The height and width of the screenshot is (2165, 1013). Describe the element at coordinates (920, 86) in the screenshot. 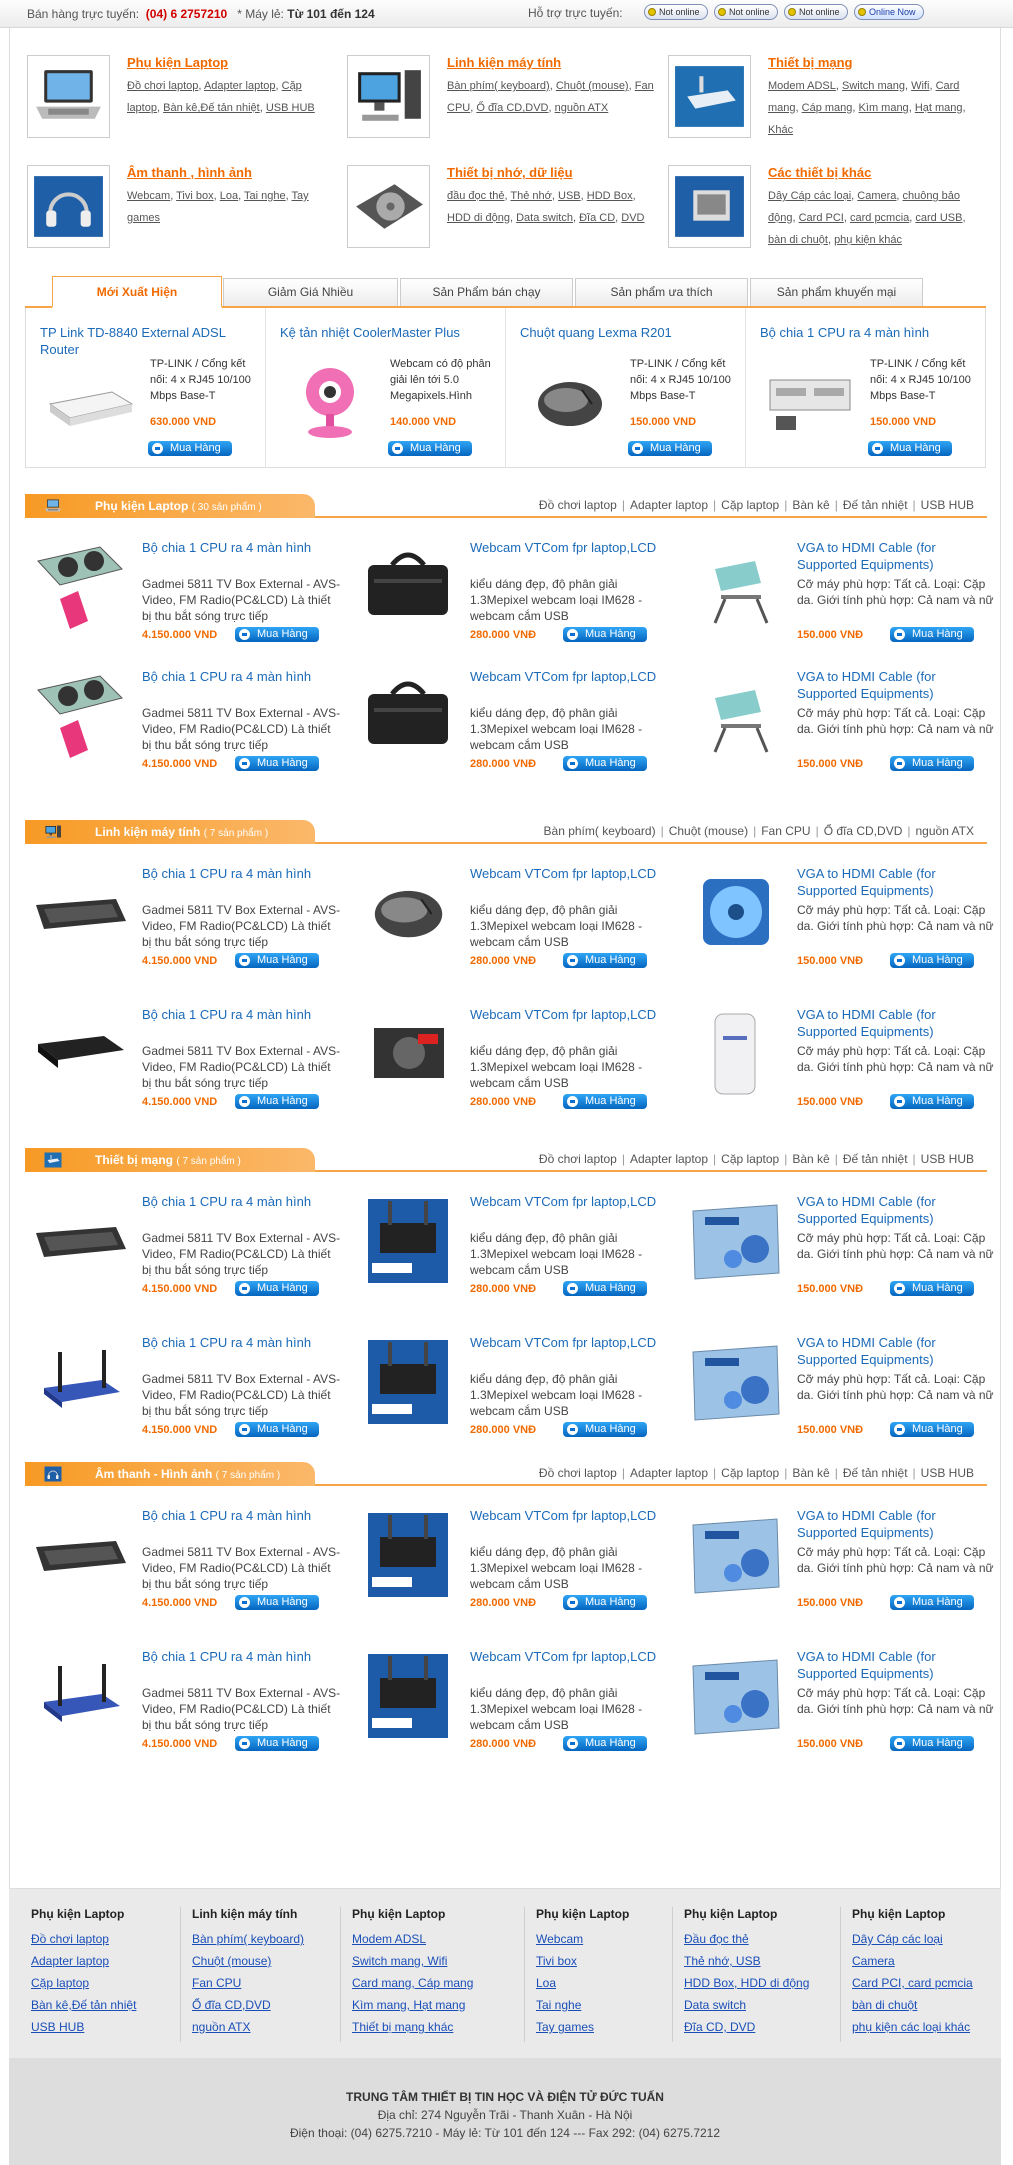

I see `category-link: Wifi` at that location.